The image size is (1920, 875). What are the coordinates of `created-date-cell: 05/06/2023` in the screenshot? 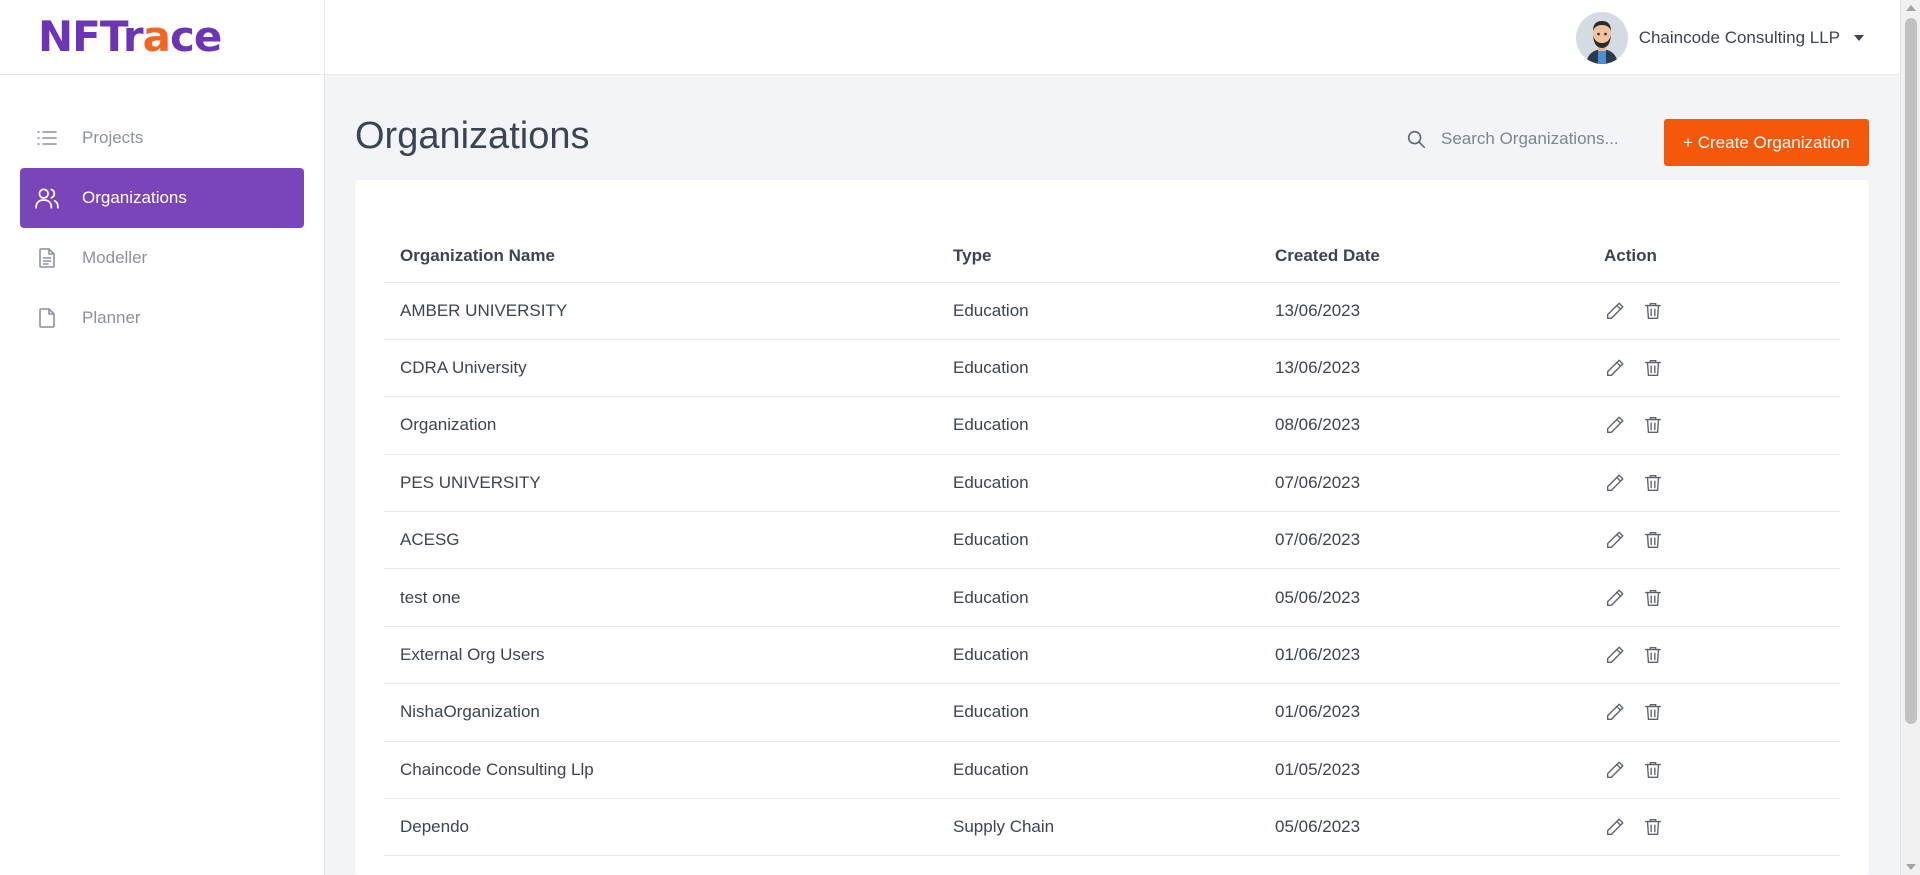 It's located at (1423, 827).